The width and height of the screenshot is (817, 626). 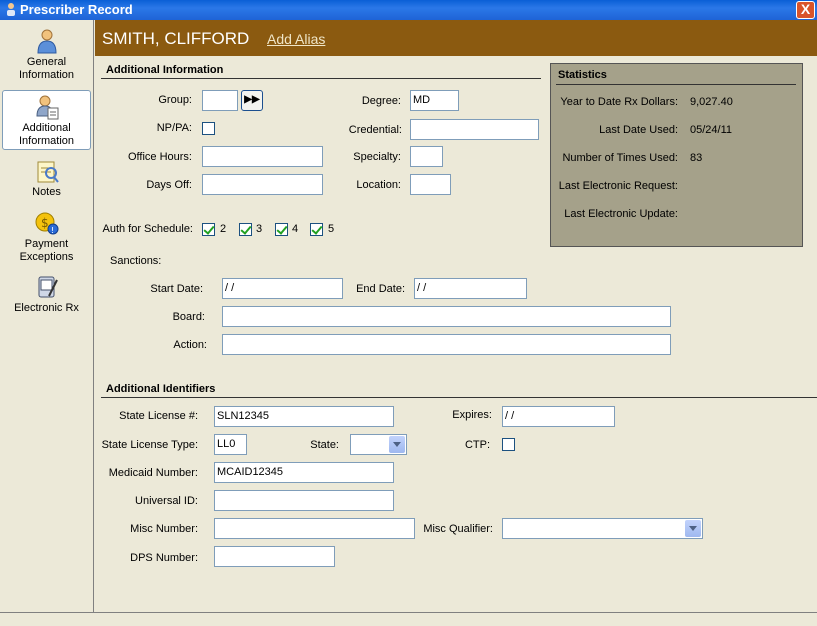 I want to click on sidebar-item-label: Additional, so click(x=46, y=128).